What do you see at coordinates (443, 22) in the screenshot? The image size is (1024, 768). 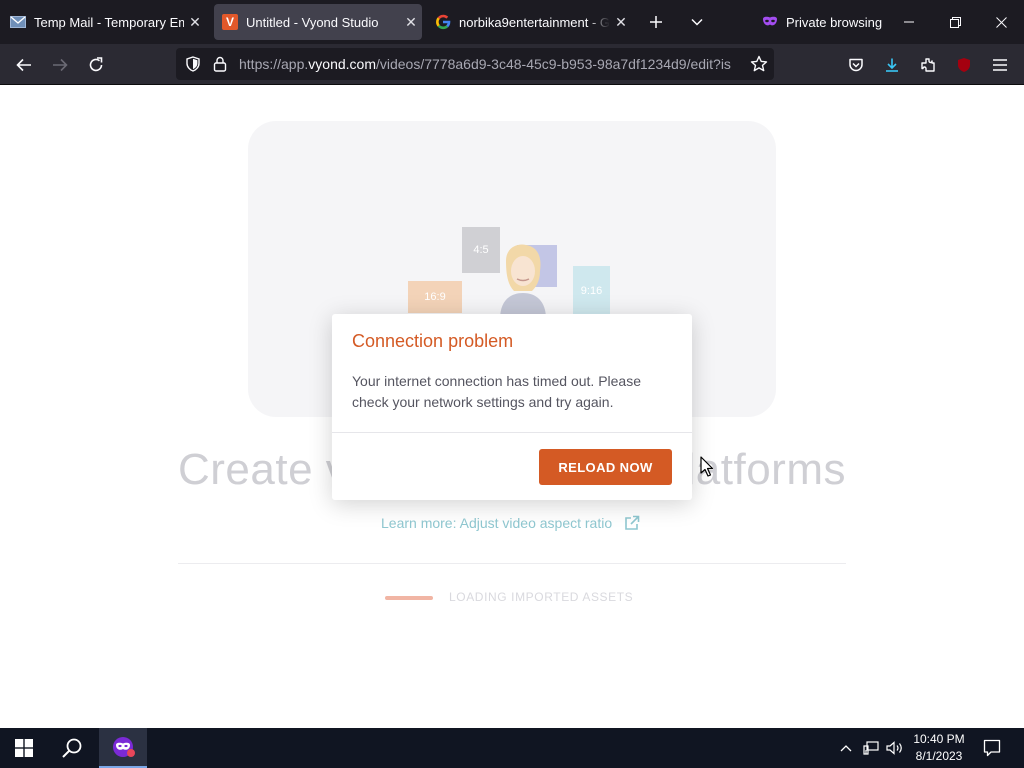 I see `google-icon` at bounding box center [443, 22].